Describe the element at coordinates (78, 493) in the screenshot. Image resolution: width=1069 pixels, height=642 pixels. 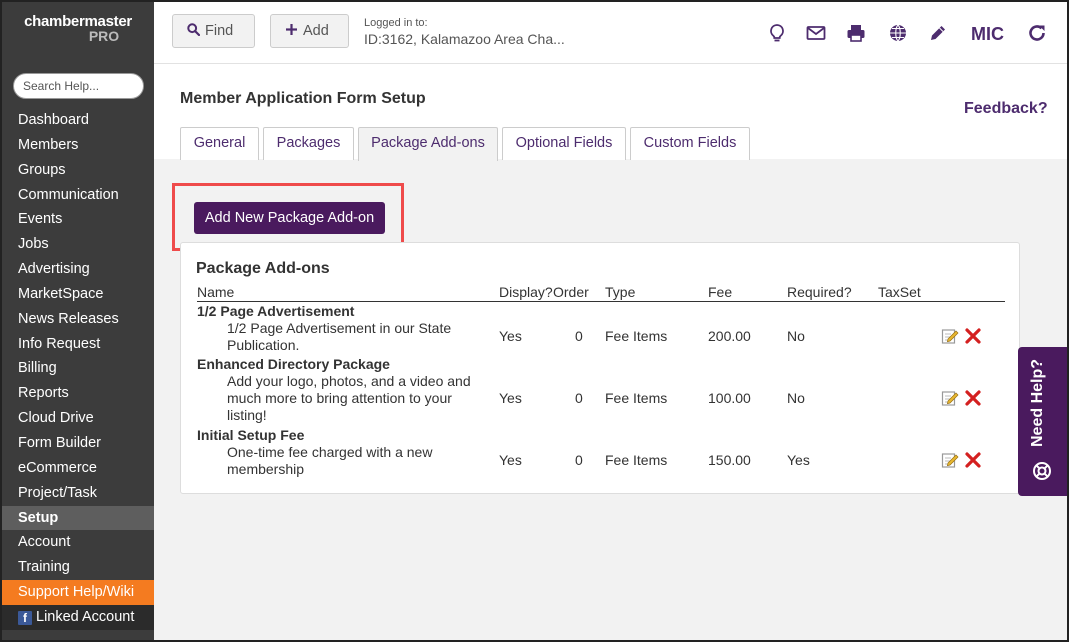
I see `sidebar-item-project-task: Project/Task` at that location.